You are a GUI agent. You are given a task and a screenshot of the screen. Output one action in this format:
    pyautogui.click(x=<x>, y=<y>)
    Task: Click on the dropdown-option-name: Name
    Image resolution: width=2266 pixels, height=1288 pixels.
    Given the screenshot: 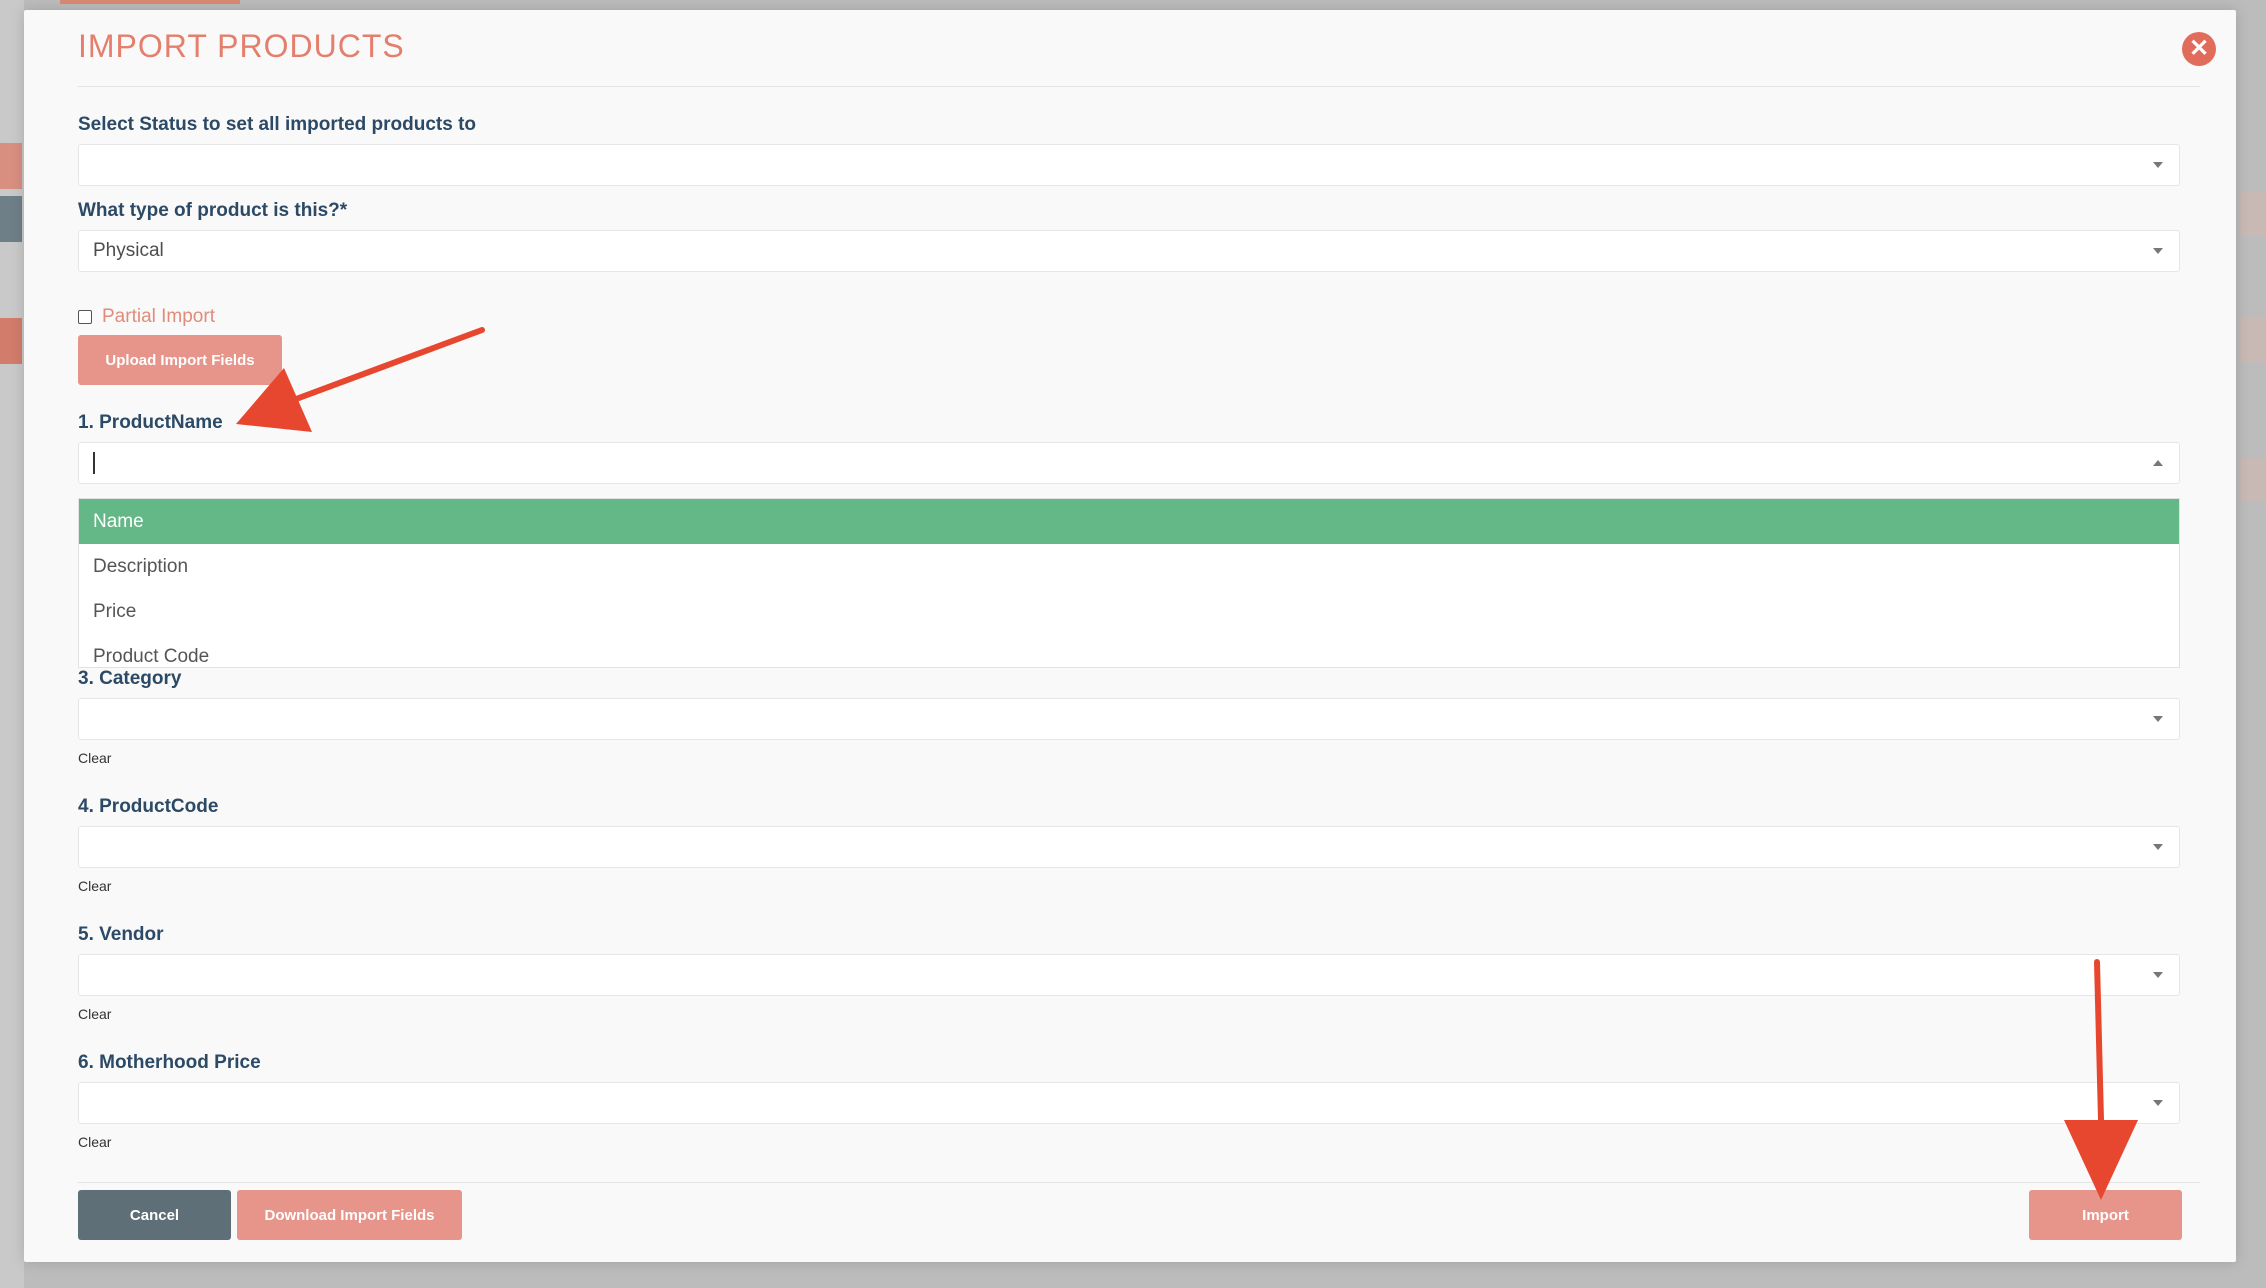 What is the action you would take?
    pyautogui.click(x=1129, y=521)
    